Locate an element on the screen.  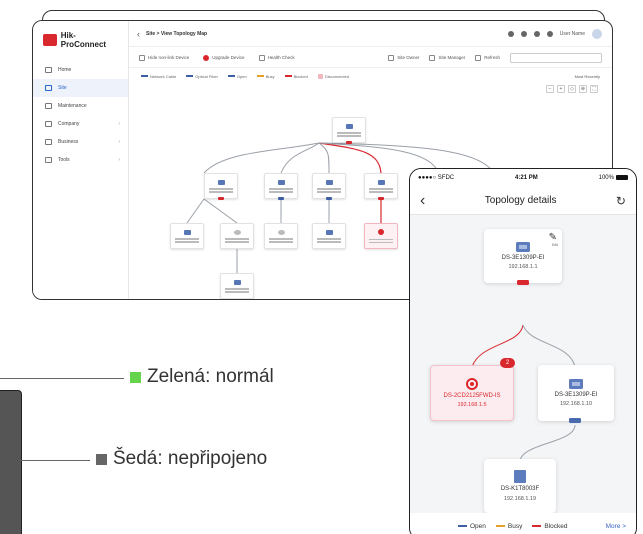
sort-select: Most Recently is located at coordinates (587, 76).